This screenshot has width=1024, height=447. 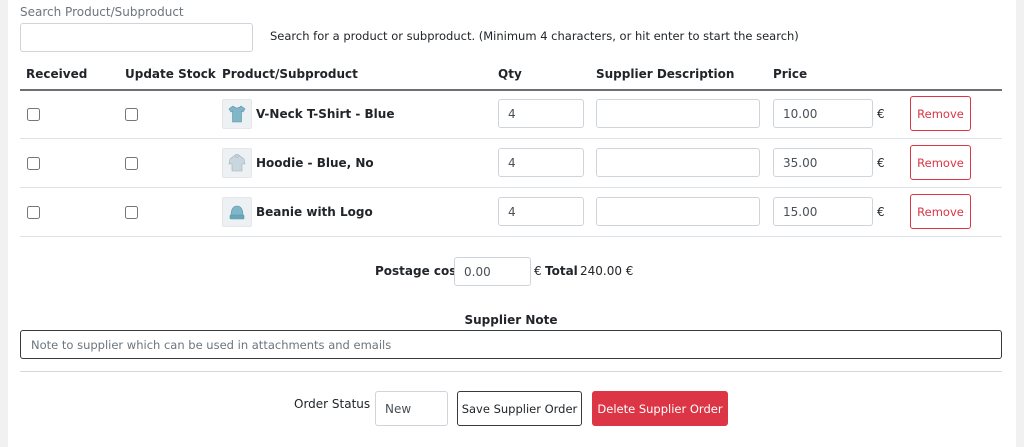 I want to click on supplier-note-title: Supplier Note, so click(x=511, y=320).